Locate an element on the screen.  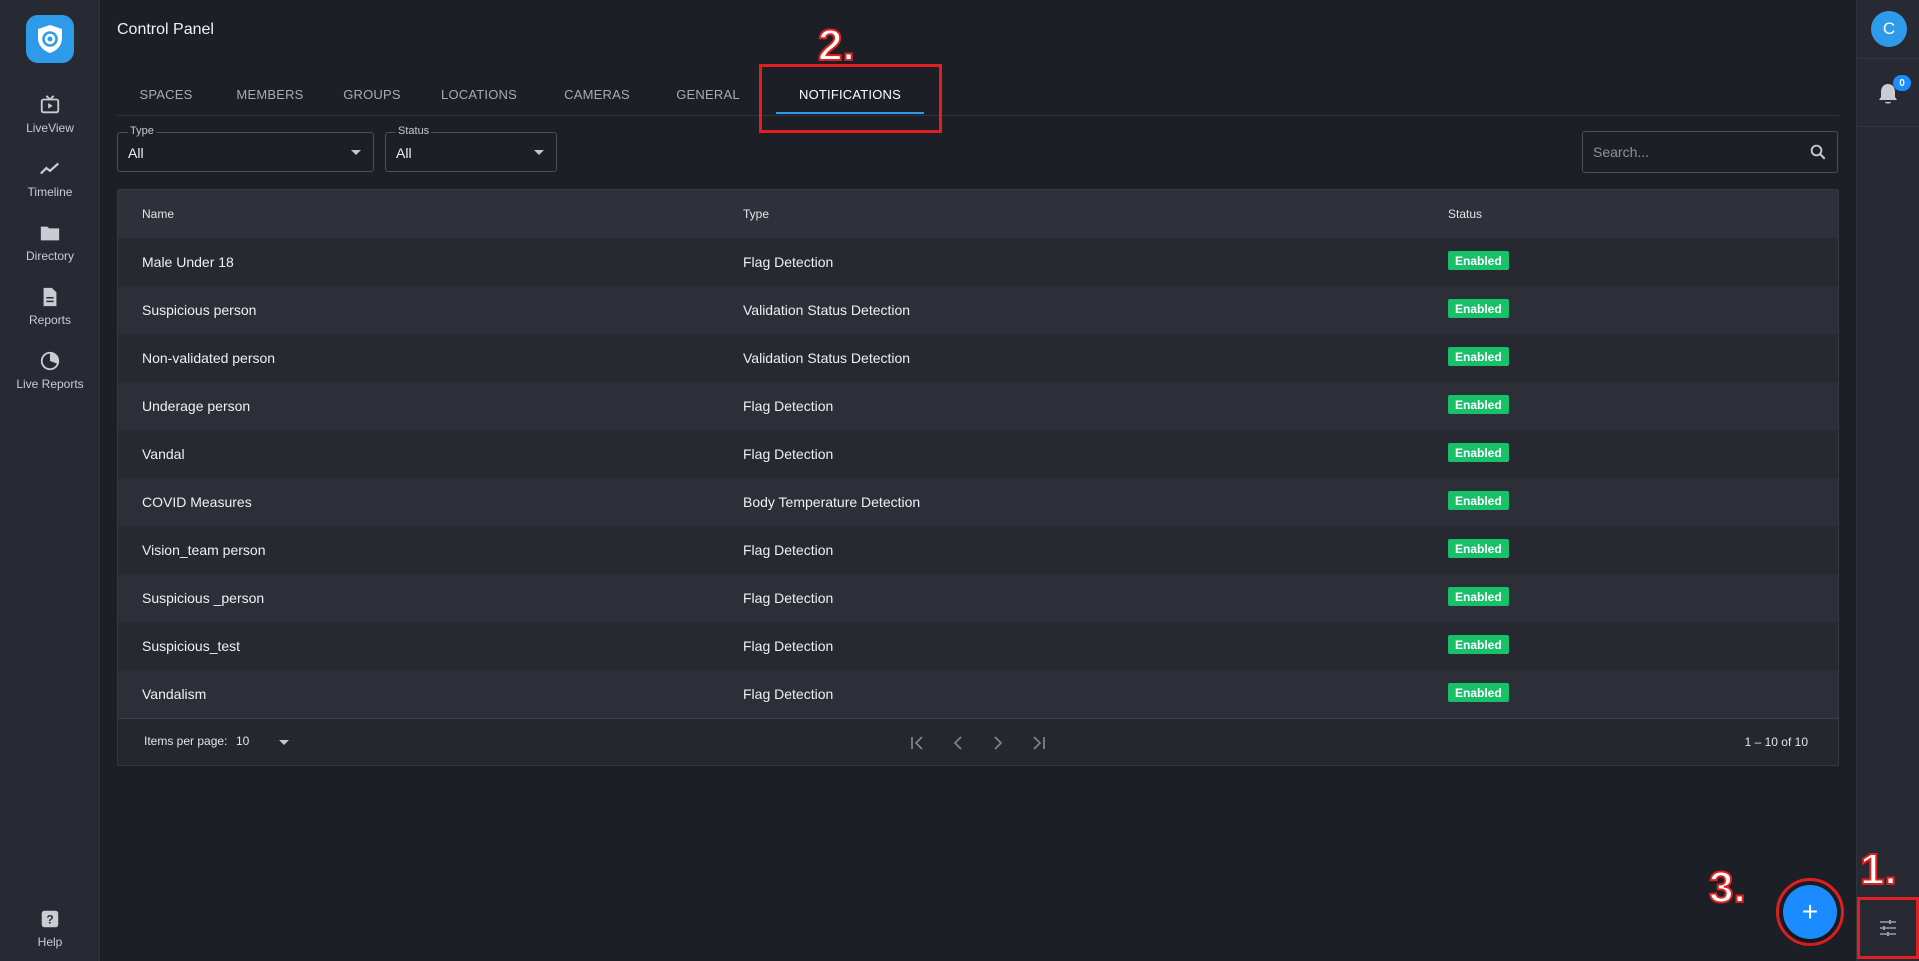
timeline-icon is located at coordinates (49, 168).